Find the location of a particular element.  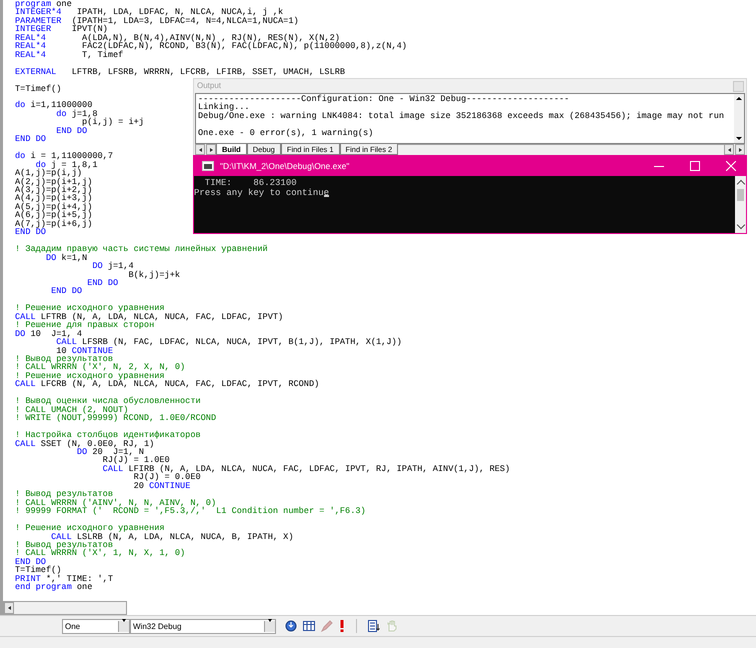

code-line: do j=1,8 is located at coordinates (76, 114).